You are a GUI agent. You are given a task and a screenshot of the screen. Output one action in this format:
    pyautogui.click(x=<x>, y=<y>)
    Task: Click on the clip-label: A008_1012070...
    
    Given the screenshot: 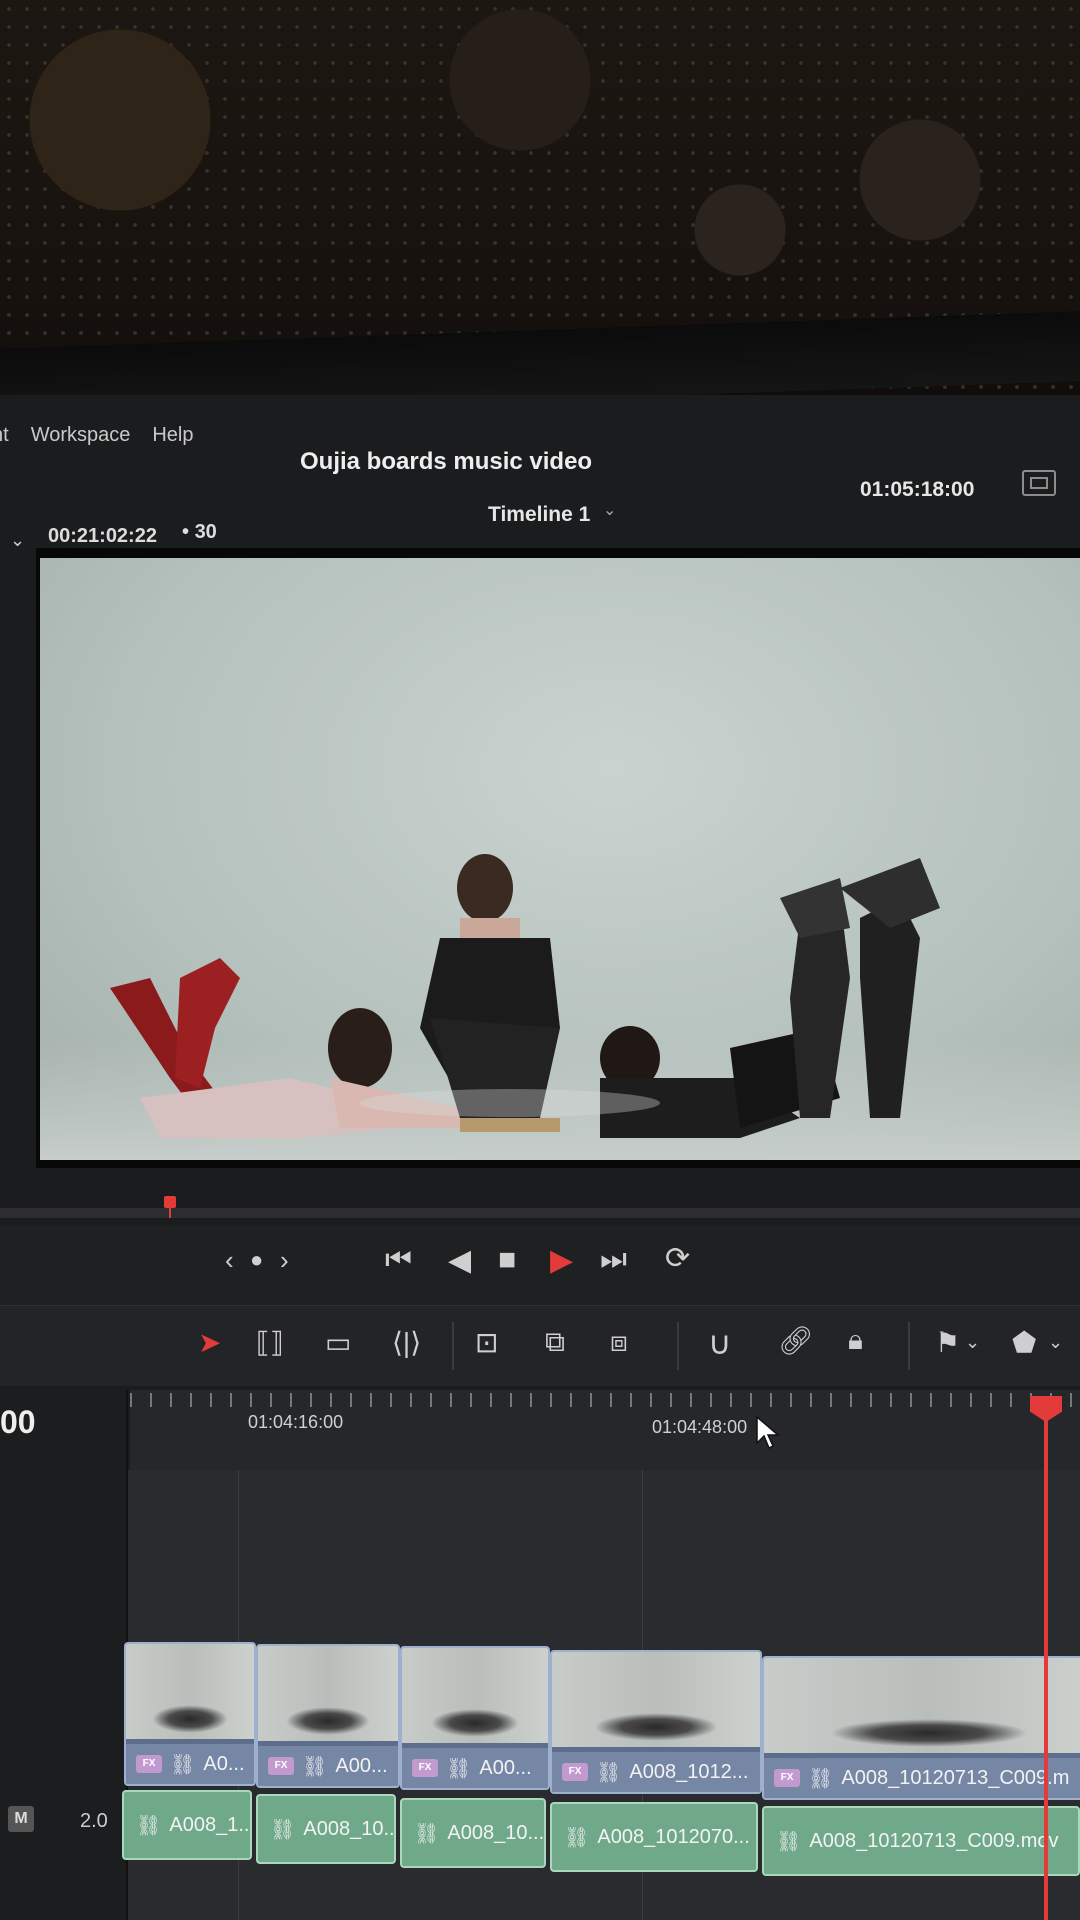 What is the action you would take?
    pyautogui.click(x=673, y=1836)
    